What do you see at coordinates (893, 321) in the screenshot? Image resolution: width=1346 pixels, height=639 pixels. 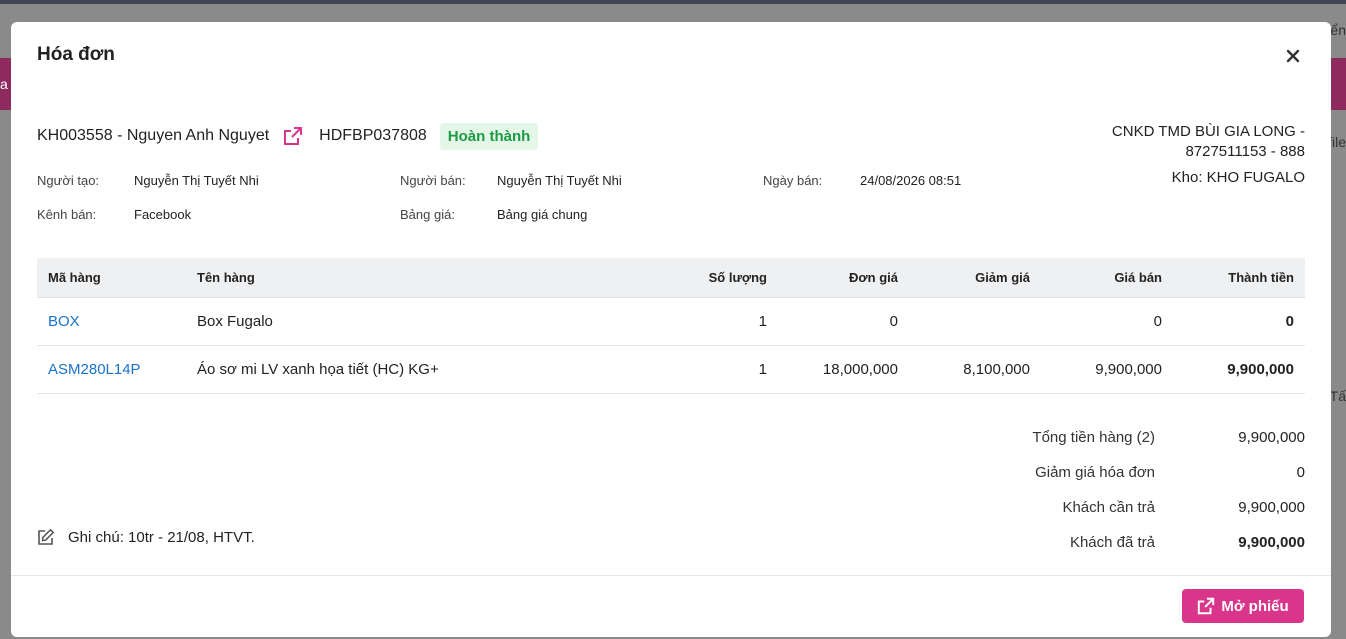 I see `item-price: 0` at bounding box center [893, 321].